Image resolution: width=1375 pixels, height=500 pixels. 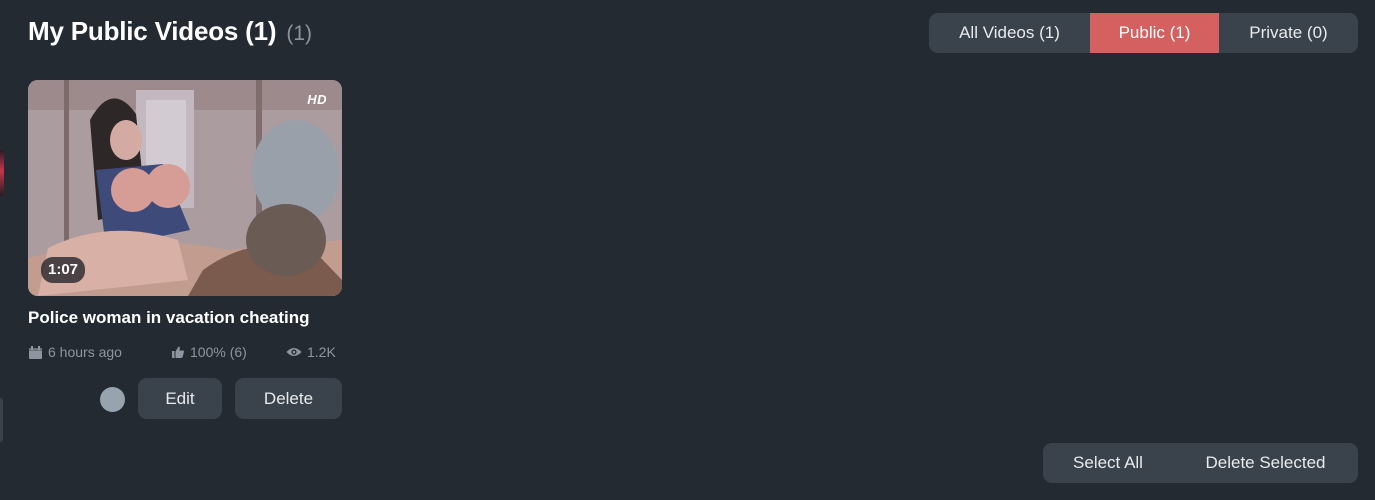 I want to click on visibility-filter-tabs: All Videos (1) Public (1) Private (0), so click(x=1143, y=33).